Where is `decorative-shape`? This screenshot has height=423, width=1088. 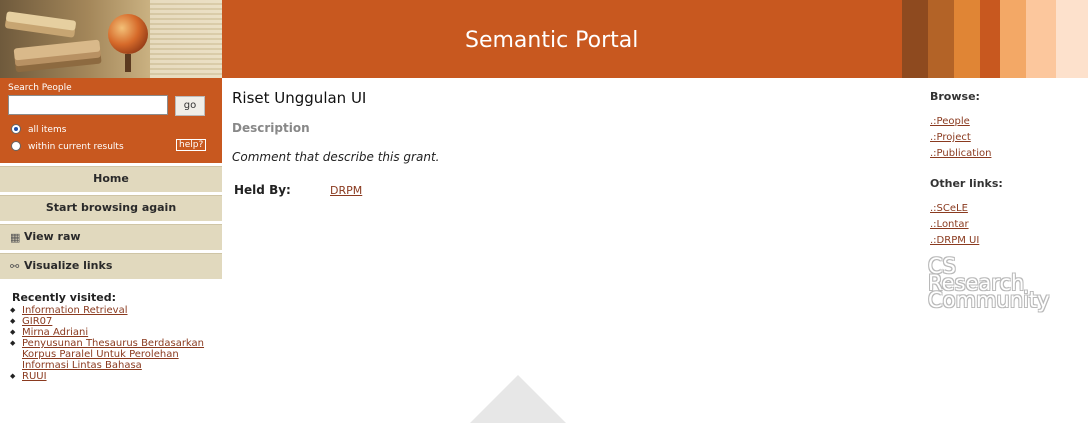 decorative-shape is located at coordinates (518, 399).